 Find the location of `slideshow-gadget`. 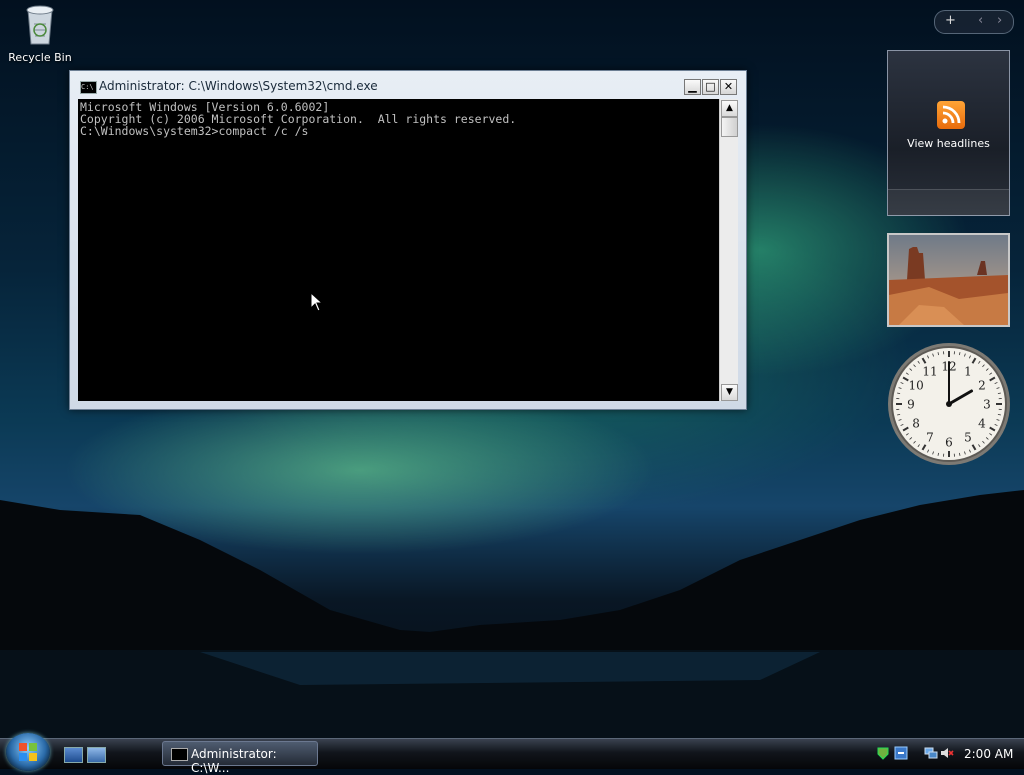

slideshow-gadget is located at coordinates (948, 280).